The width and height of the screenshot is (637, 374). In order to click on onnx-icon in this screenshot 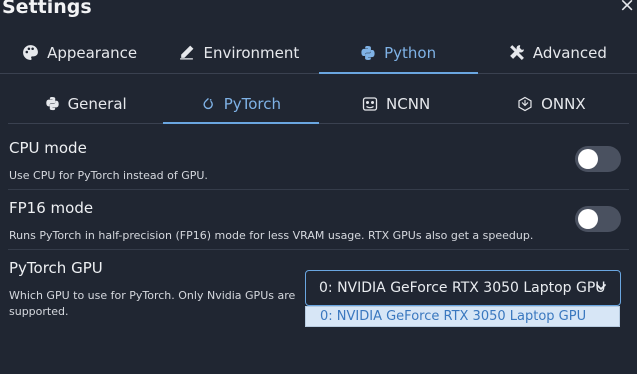, I will do `click(525, 104)`.